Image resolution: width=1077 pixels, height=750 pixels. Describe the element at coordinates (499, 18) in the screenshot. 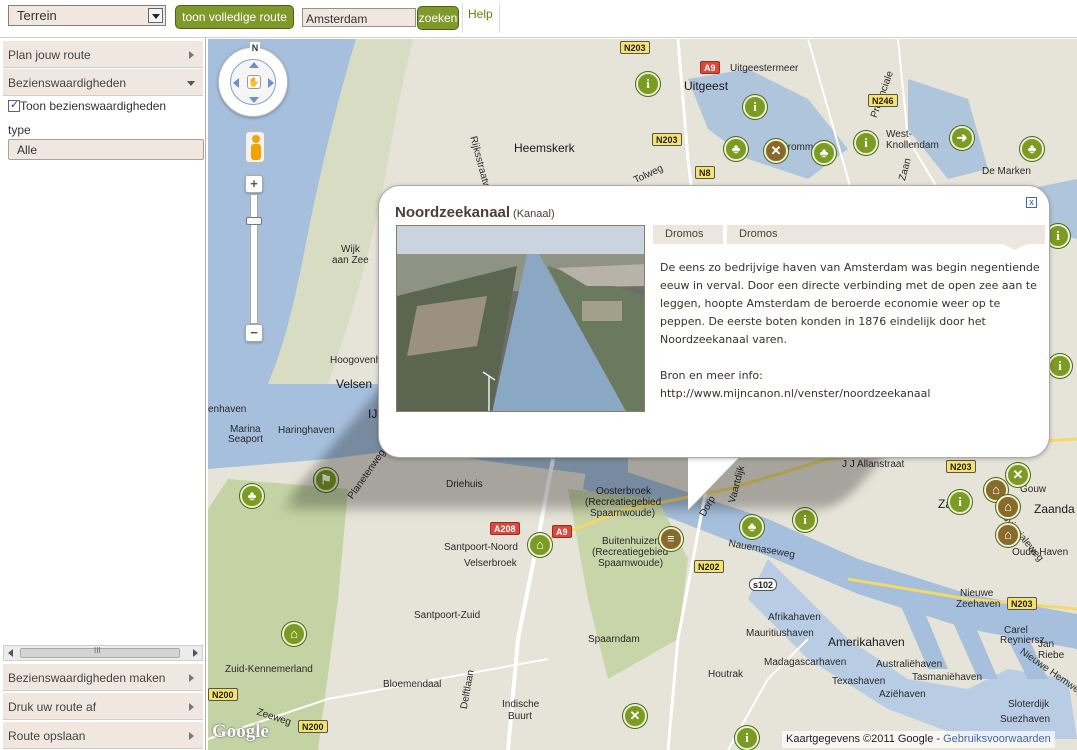

I see `toolbar-divider` at that location.